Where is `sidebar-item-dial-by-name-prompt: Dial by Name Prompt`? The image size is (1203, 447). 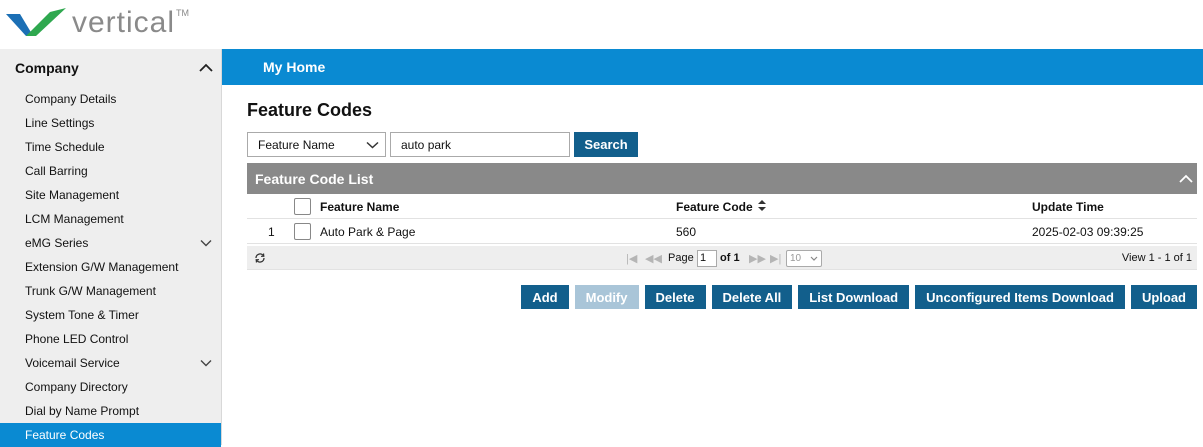 sidebar-item-dial-by-name-prompt: Dial by Name Prompt is located at coordinates (110, 411).